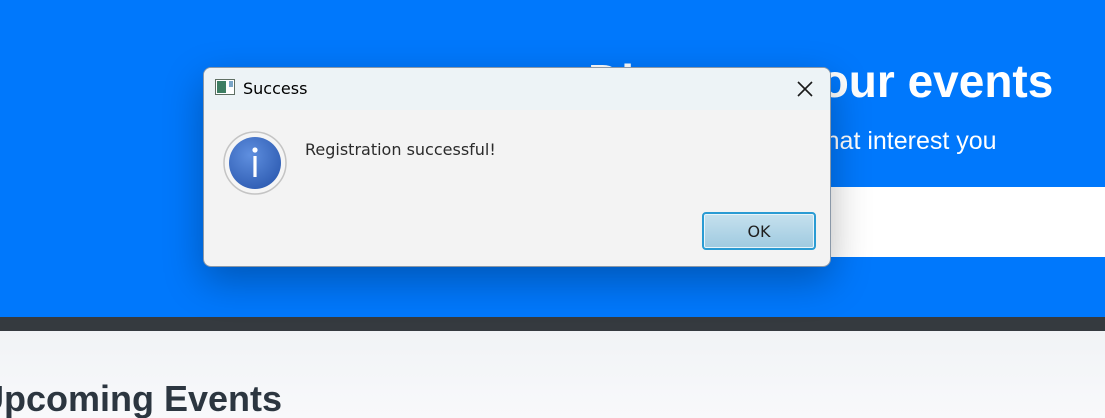  Describe the element at coordinates (225, 87) in the screenshot. I see `java-app-icon` at that location.